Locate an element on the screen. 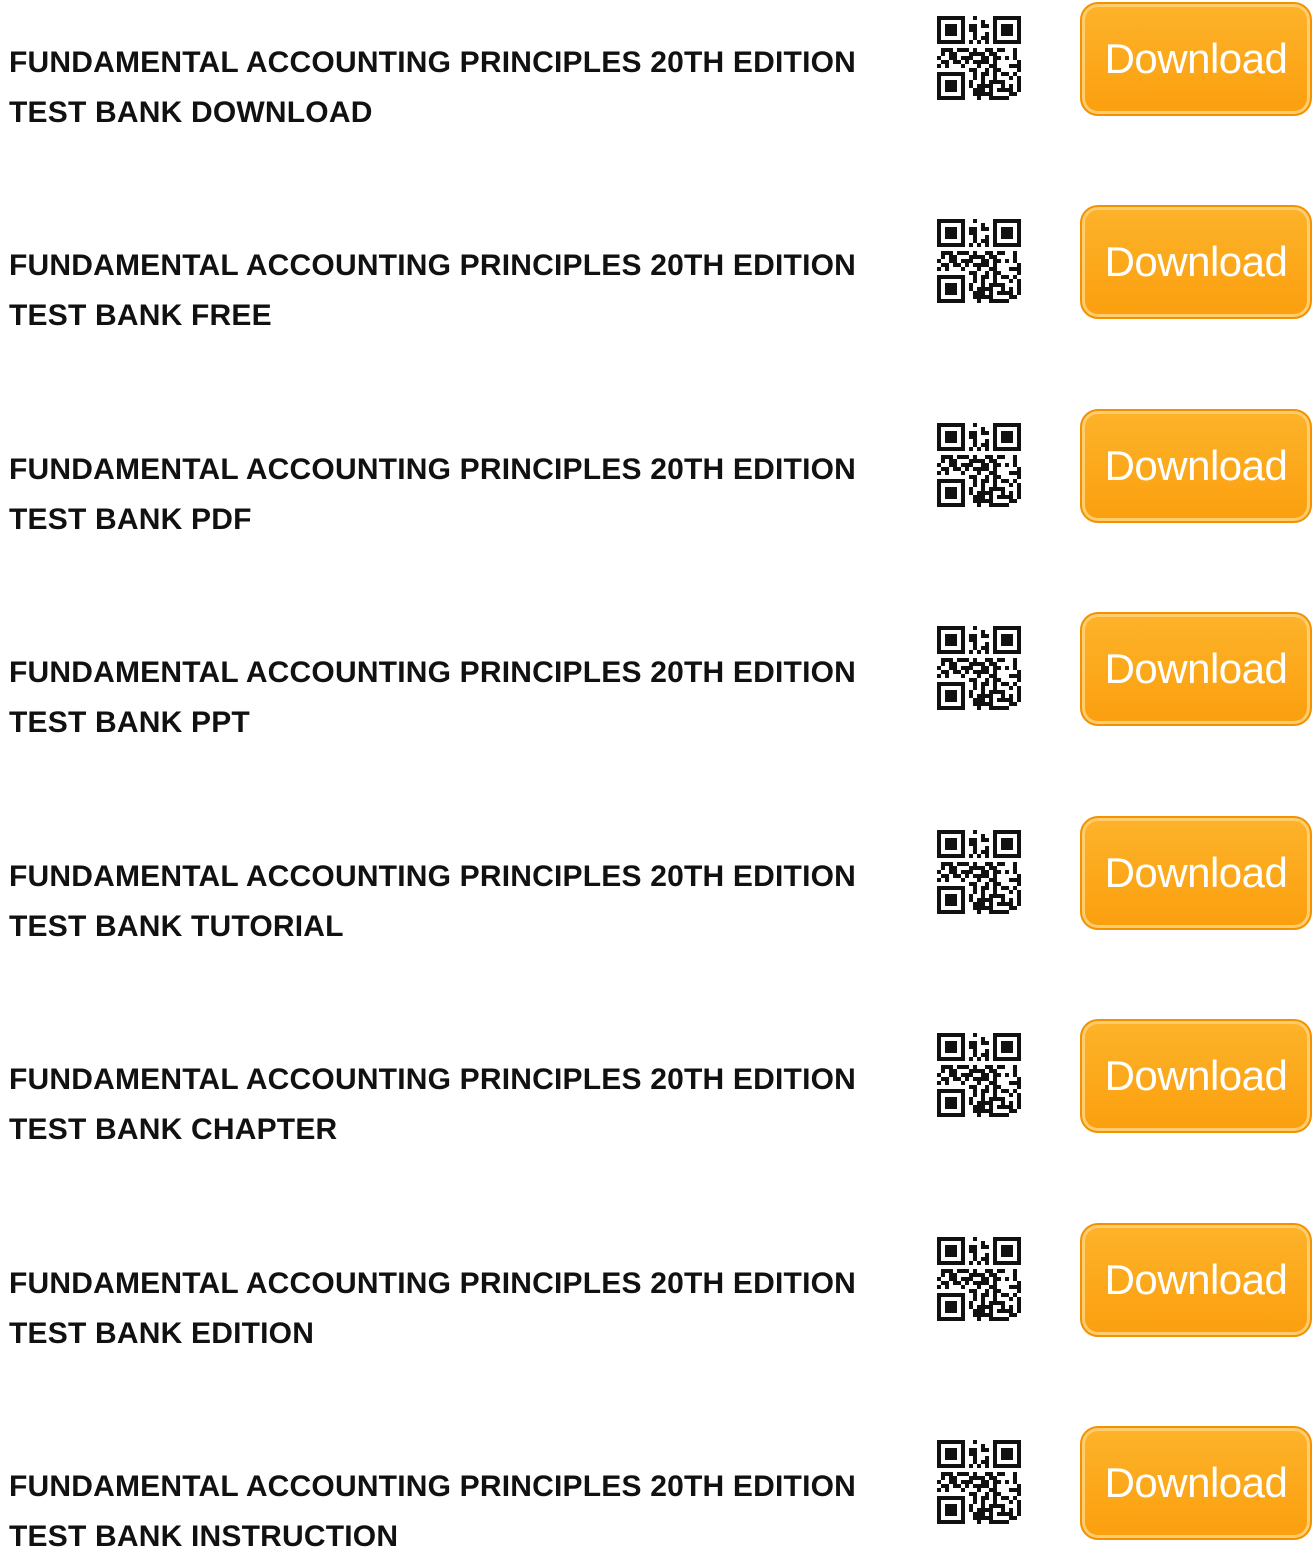 The height and width of the screenshot is (1562, 1314). item-title-line-2: TEST BANK TUTORIAL is located at coordinates (176, 926).